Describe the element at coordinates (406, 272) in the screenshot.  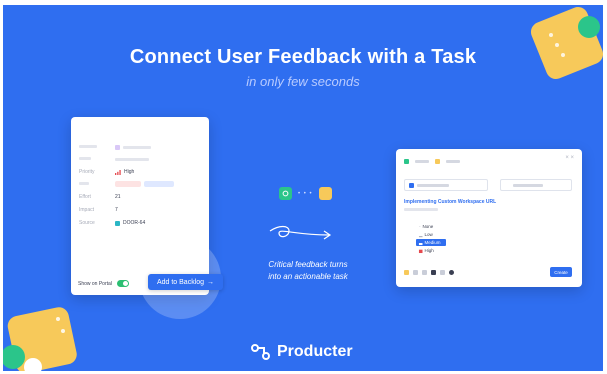
I see `status-icon` at that location.